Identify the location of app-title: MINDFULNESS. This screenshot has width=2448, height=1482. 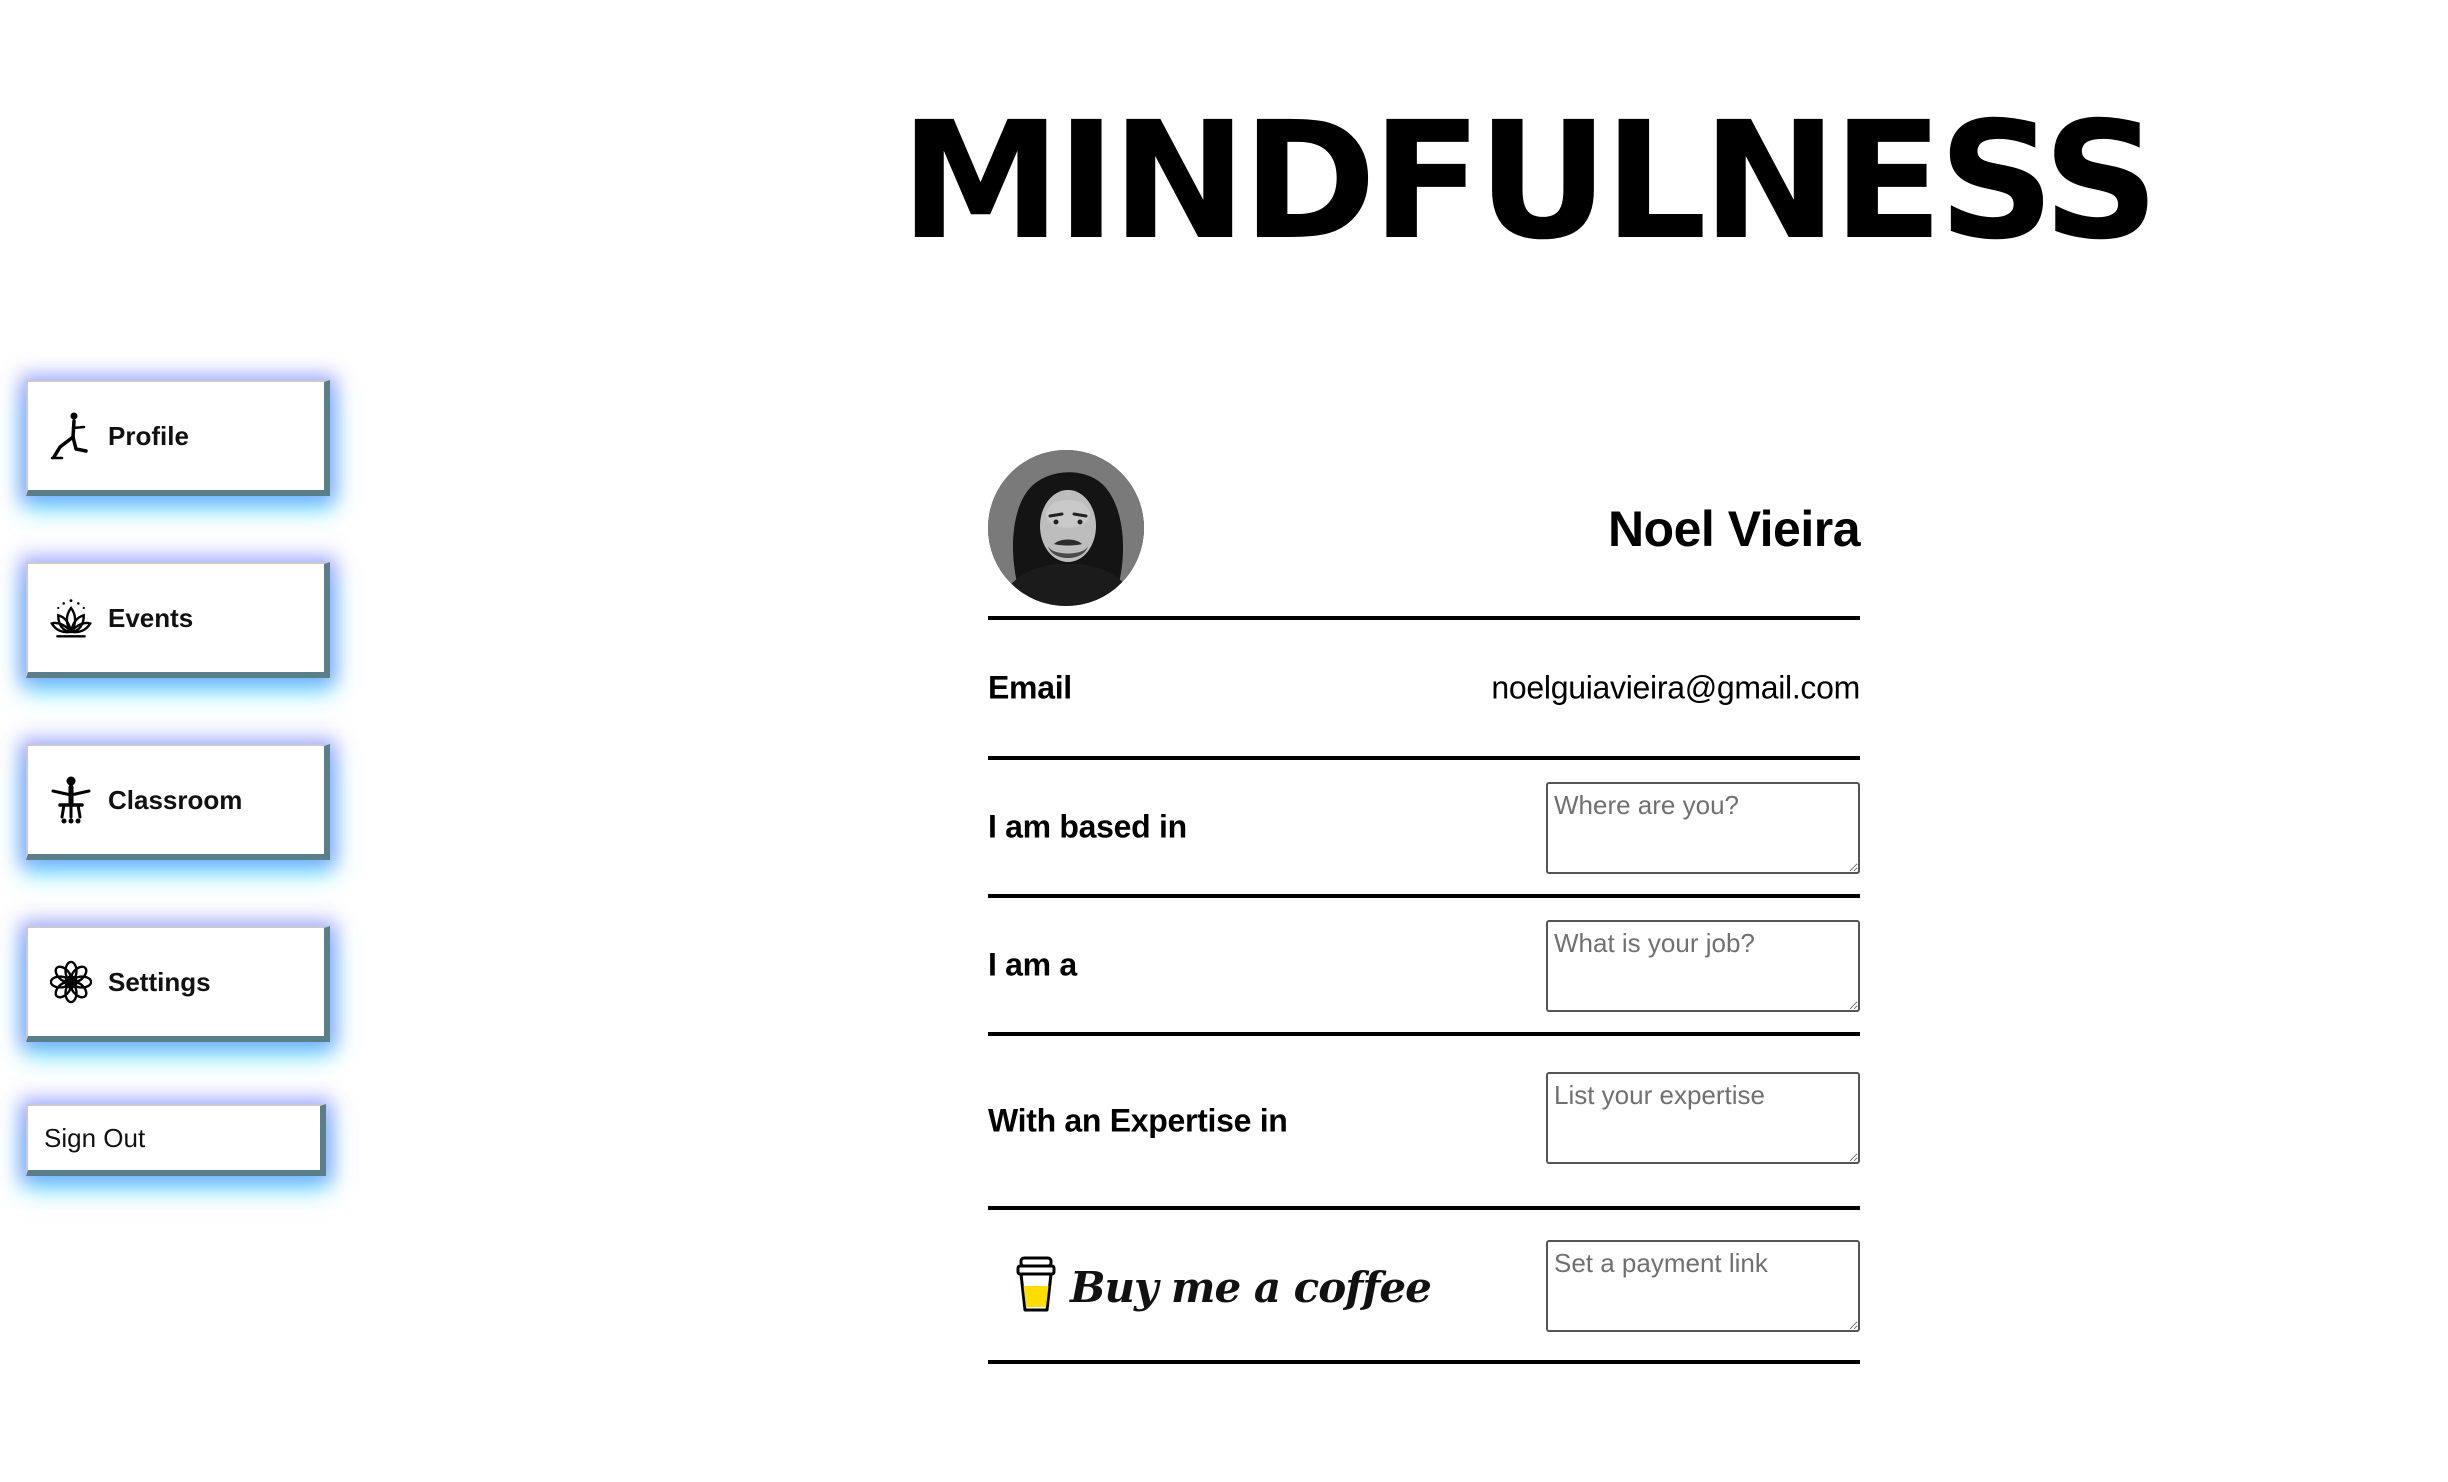
(1529, 182).